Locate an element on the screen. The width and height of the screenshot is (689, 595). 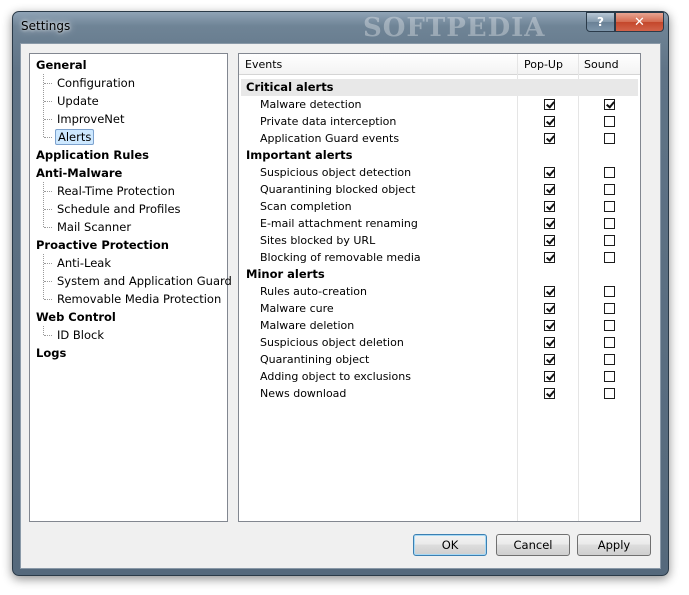
alert-label: Application Guard events is located at coordinates (330, 138).